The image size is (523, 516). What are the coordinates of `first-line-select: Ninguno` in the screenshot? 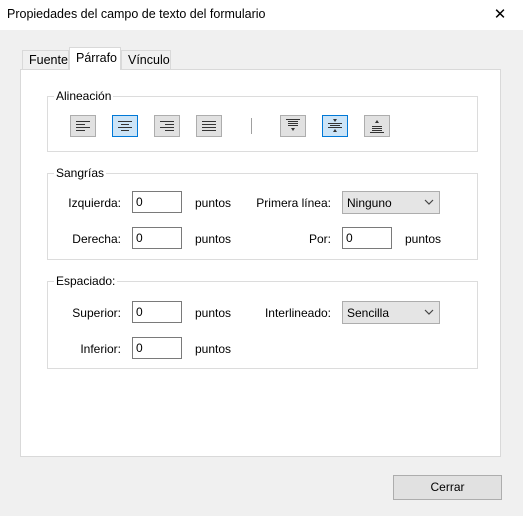 It's located at (391, 202).